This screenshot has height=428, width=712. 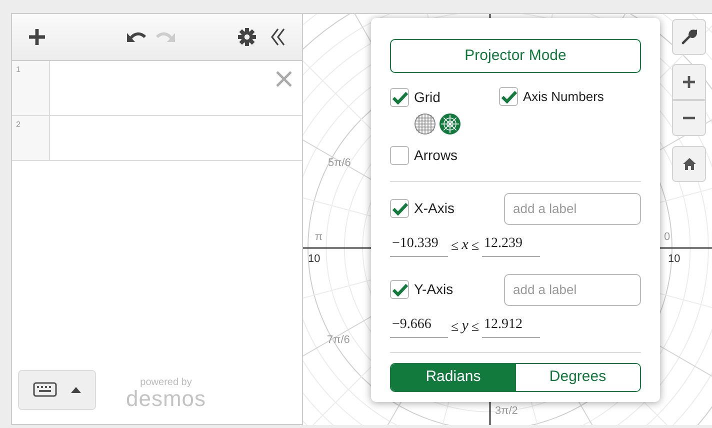 What do you see at coordinates (453, 377) in the screenshot?
I see `unit-toggle: Radians` at bounding box center [453, 377].